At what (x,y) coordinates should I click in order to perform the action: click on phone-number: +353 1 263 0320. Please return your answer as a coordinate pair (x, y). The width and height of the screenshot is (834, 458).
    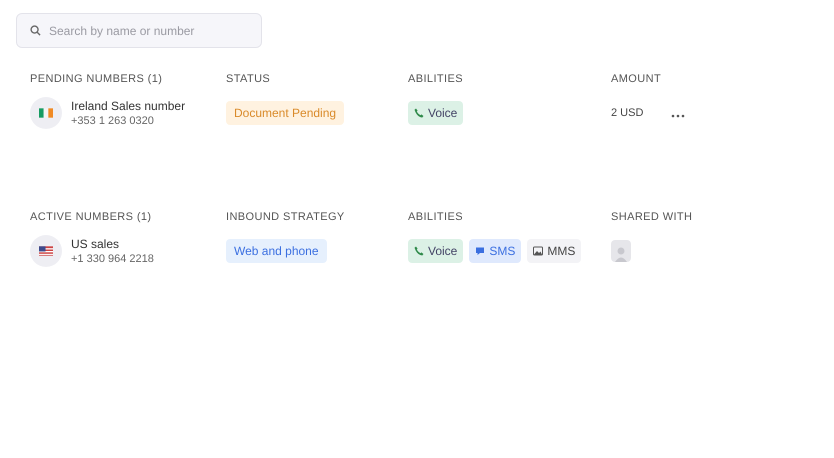
    Looking at the image, I should click on (113, 121).